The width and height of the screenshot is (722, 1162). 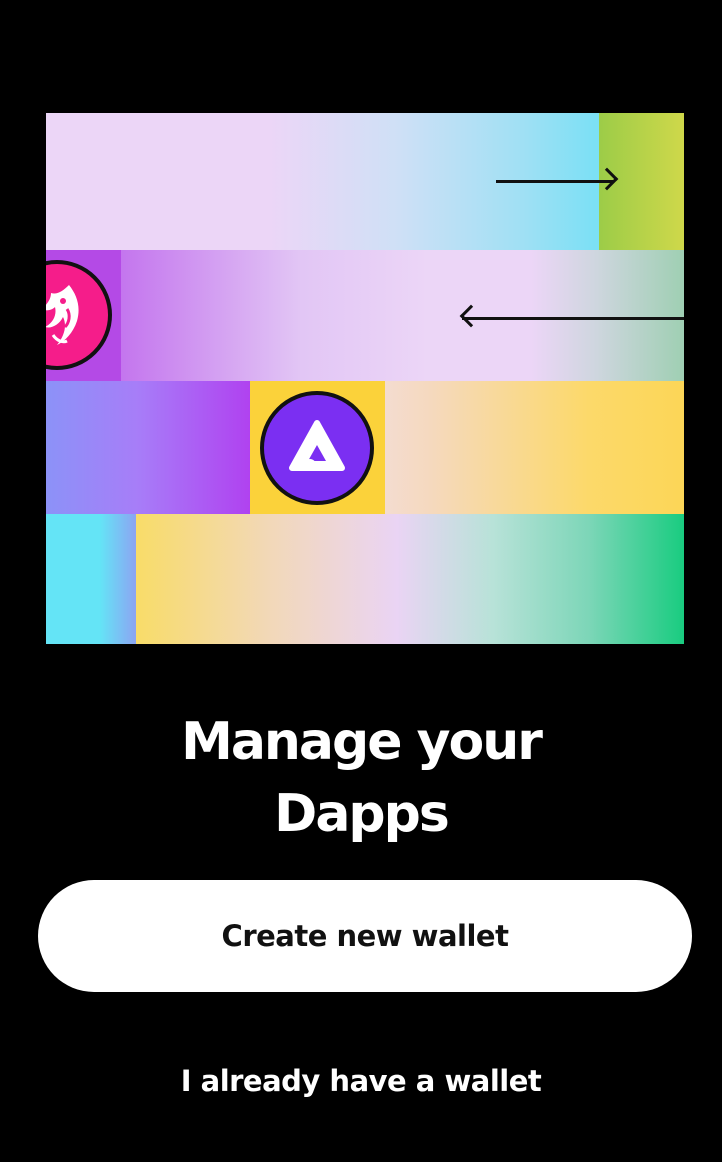 I want to click on illustration-band-3-start, so click(x=148, y=447).